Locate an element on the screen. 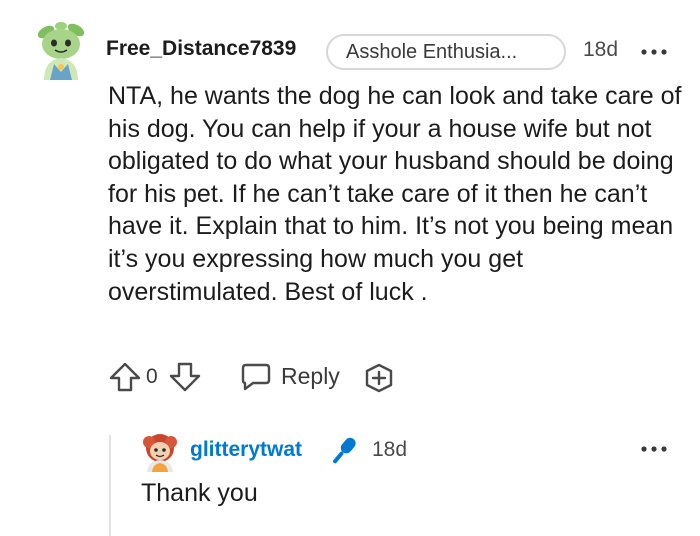  vote-score: 0 is located at coordinates (152, 376).